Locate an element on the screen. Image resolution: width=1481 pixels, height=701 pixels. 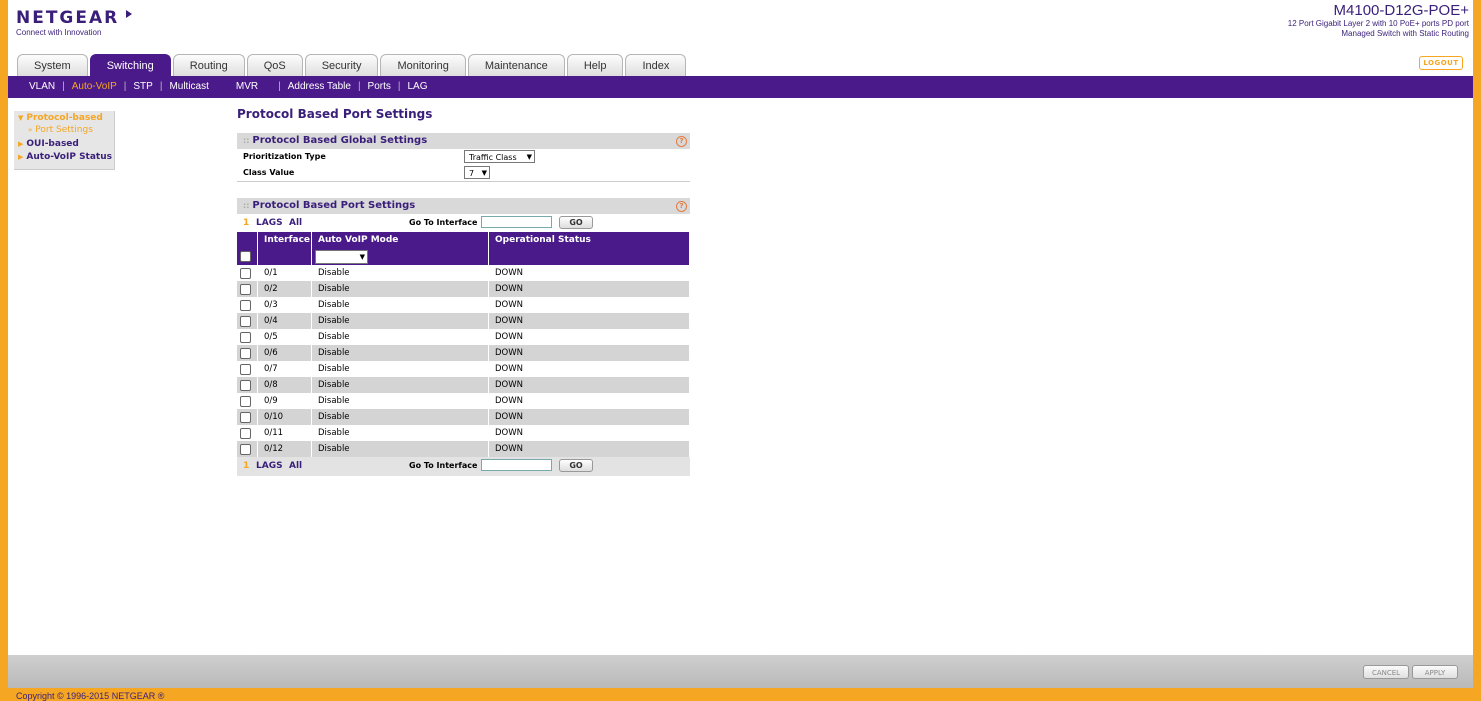
prioritization-value: Traffic Class is located at coordinates (493, 157).